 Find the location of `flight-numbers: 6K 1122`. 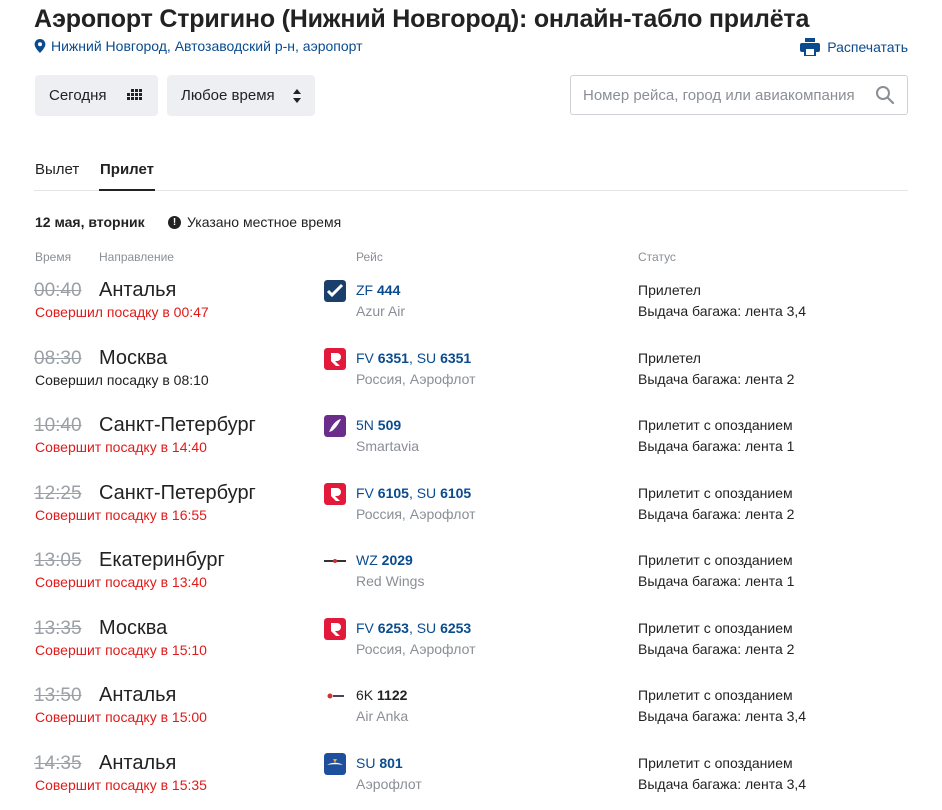

flight-numbers: 6K 1122 is located at coordinates (381, 695).